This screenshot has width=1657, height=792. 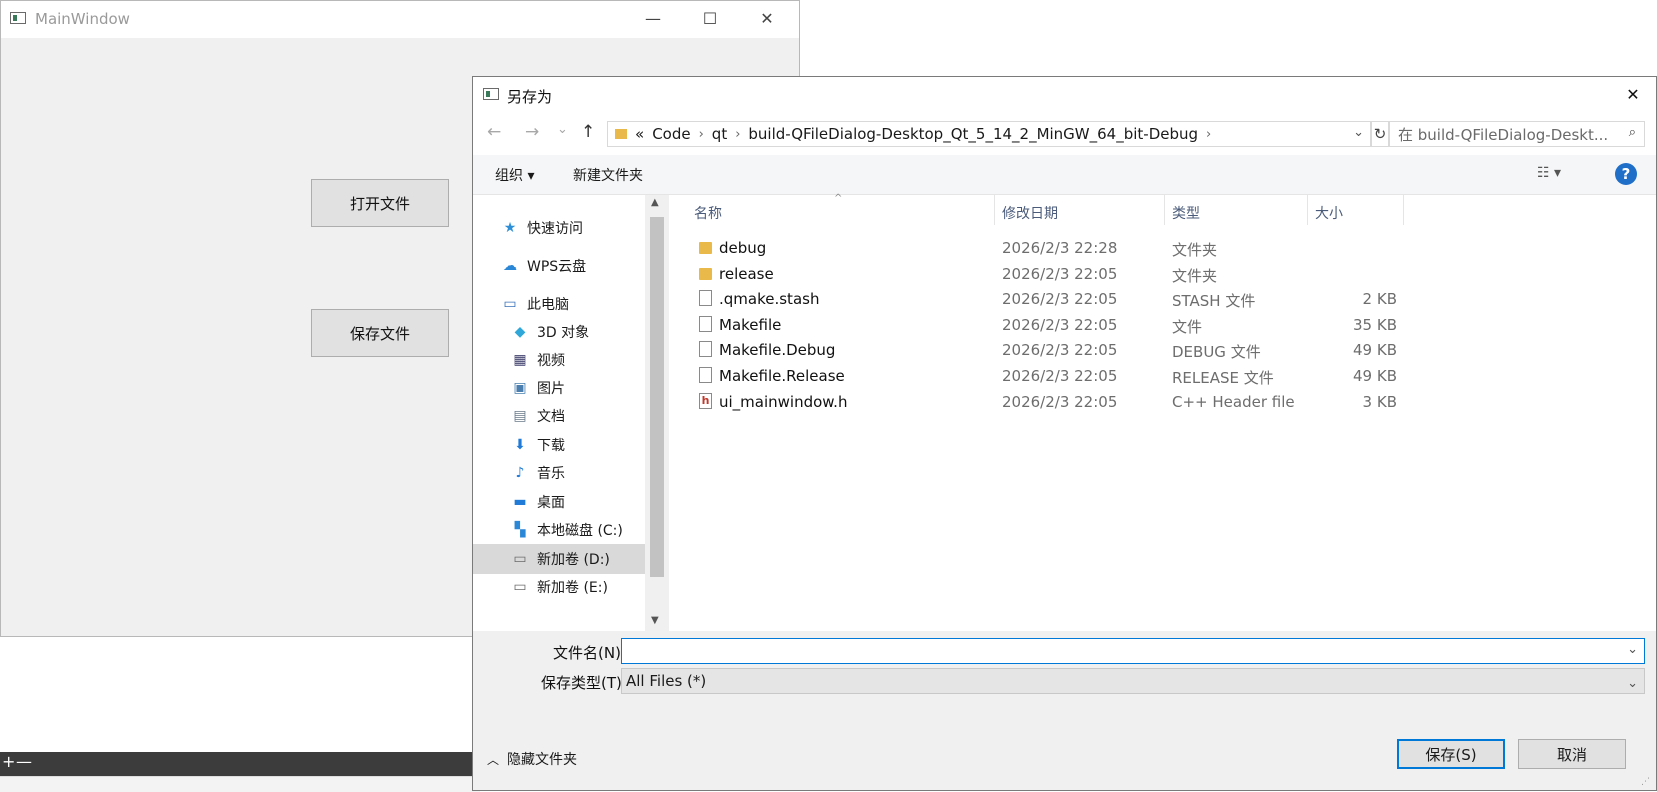 What do you see at coordinates (838, 198) in the screenshot?
I see `sort-ascending-icon: ^` at bounding box center [838, 198].